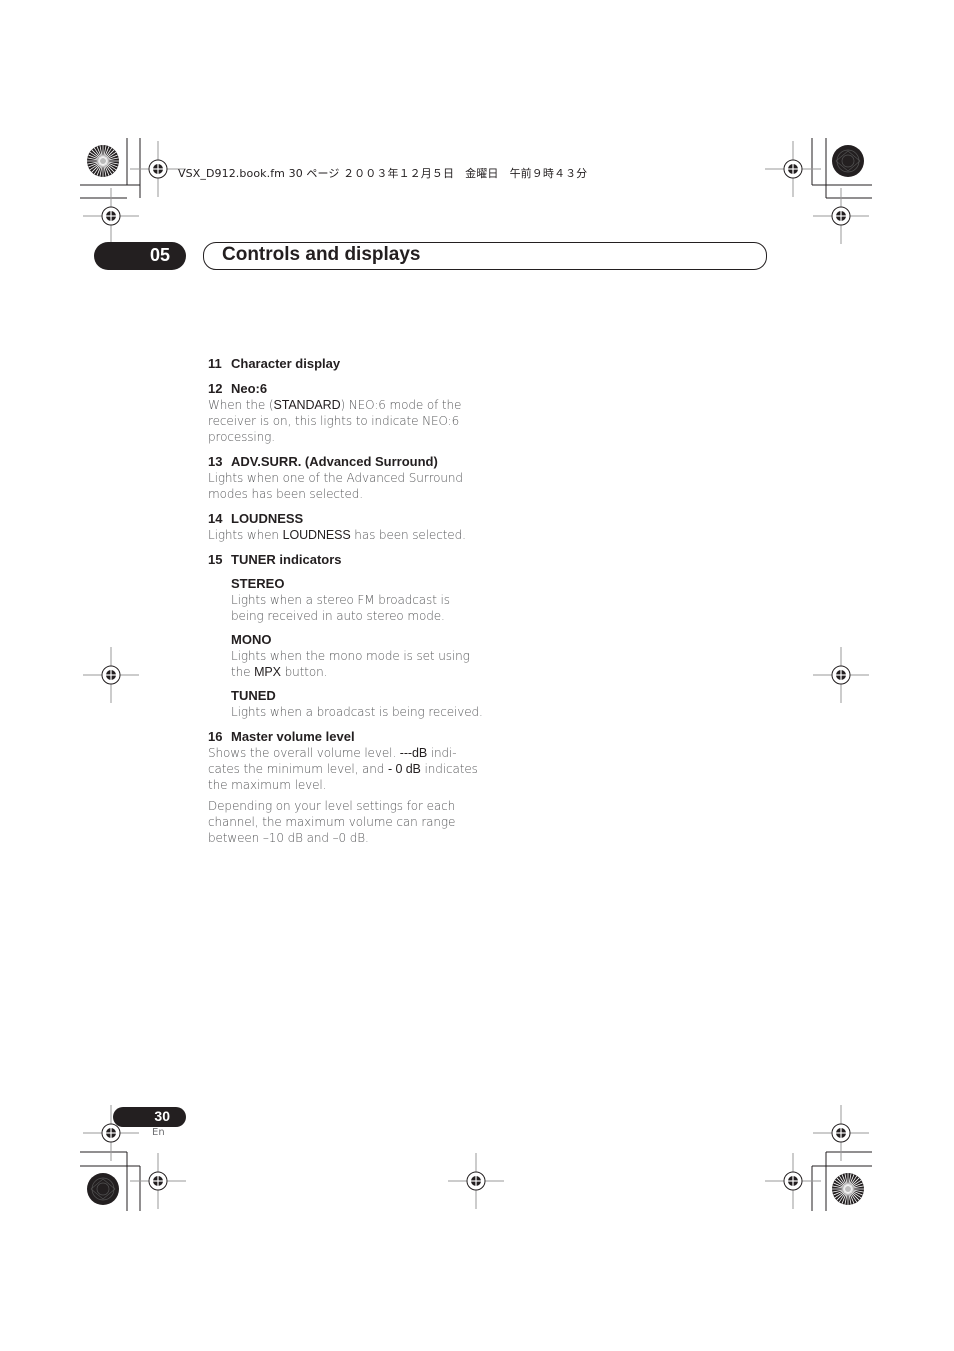 This screenshot has width=954, height=1351. Describe the element at coordinates (321, 254) in the screenshot. I see `page-title: Controls and displays` at that location.